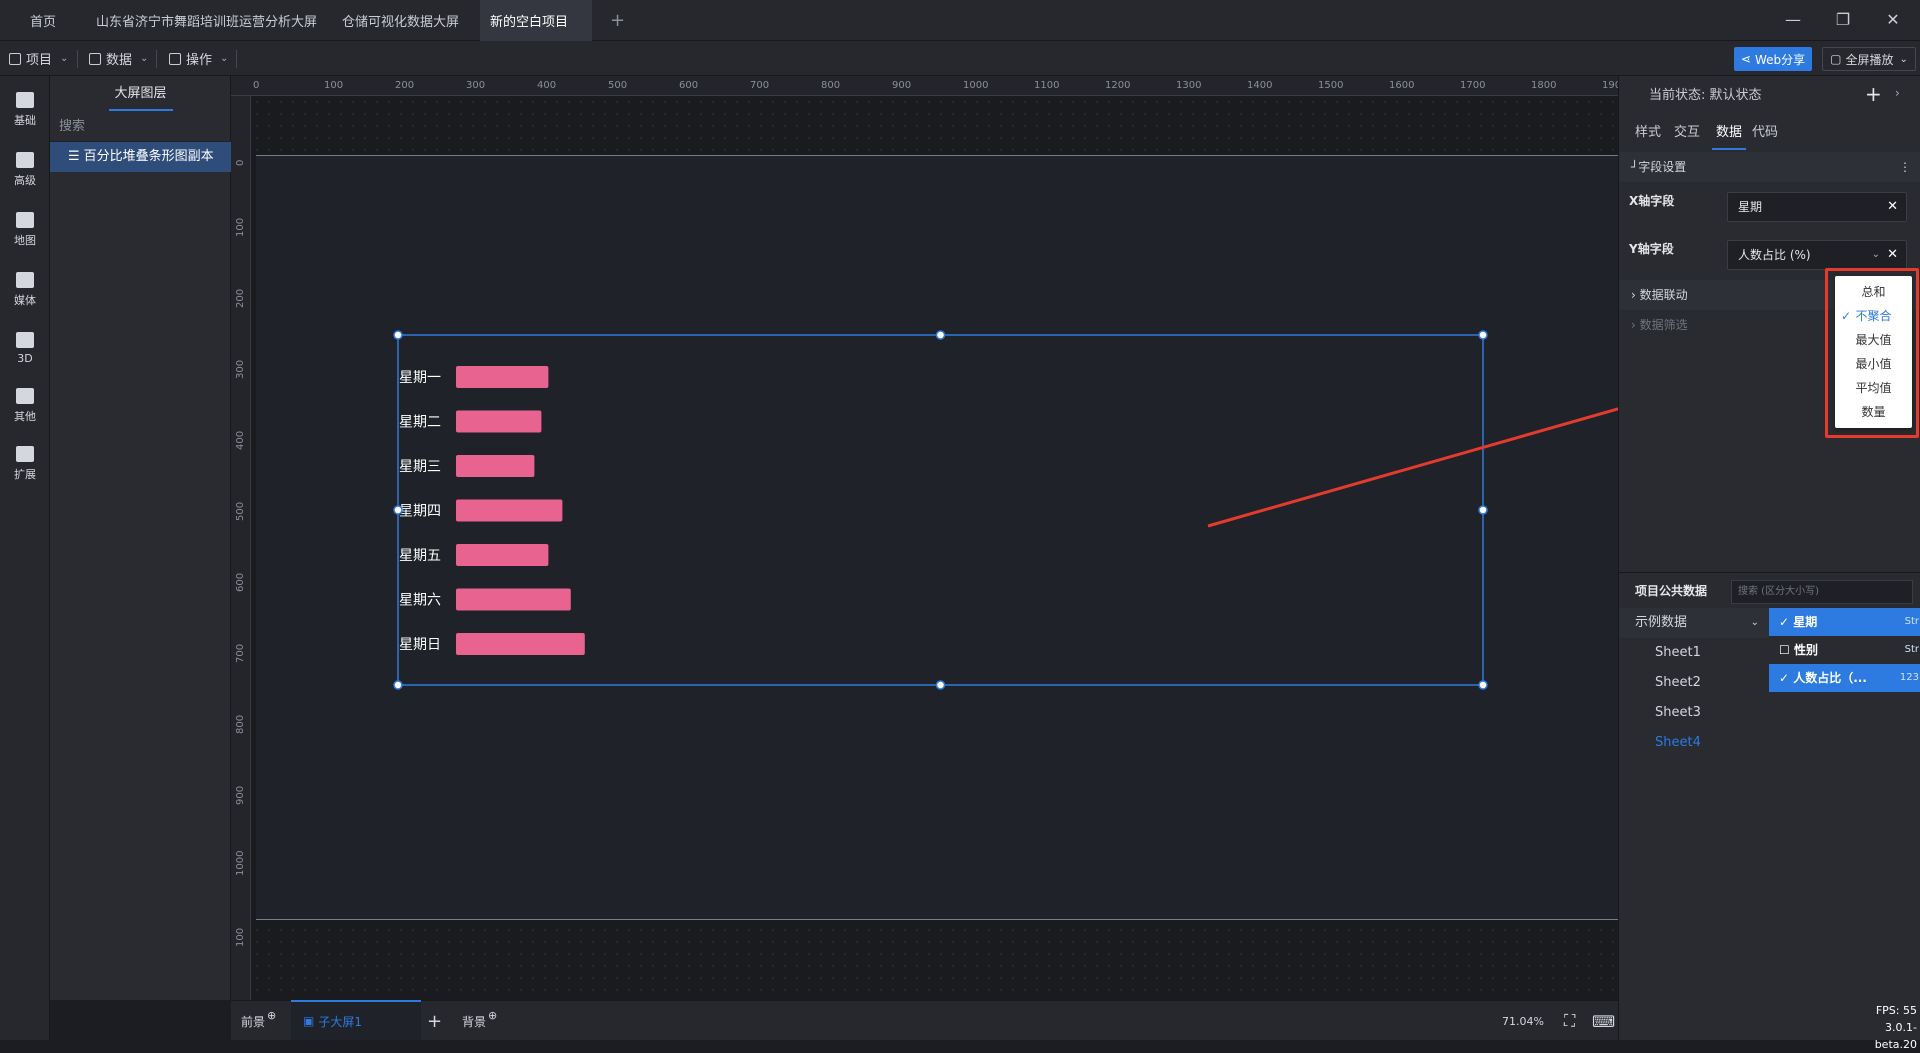 This screenshot has width=1920, height=1053. Describe the element at coordinates (25, 110) in the screenshot. I see `nav-basic: 基础` at that location.